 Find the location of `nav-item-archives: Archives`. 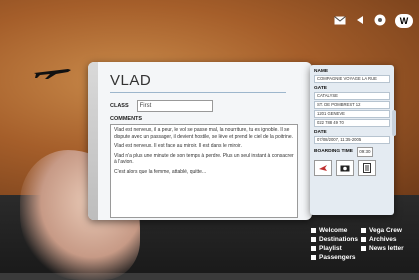

nav-item-archives: Archives is located at coordinates (390, 239).